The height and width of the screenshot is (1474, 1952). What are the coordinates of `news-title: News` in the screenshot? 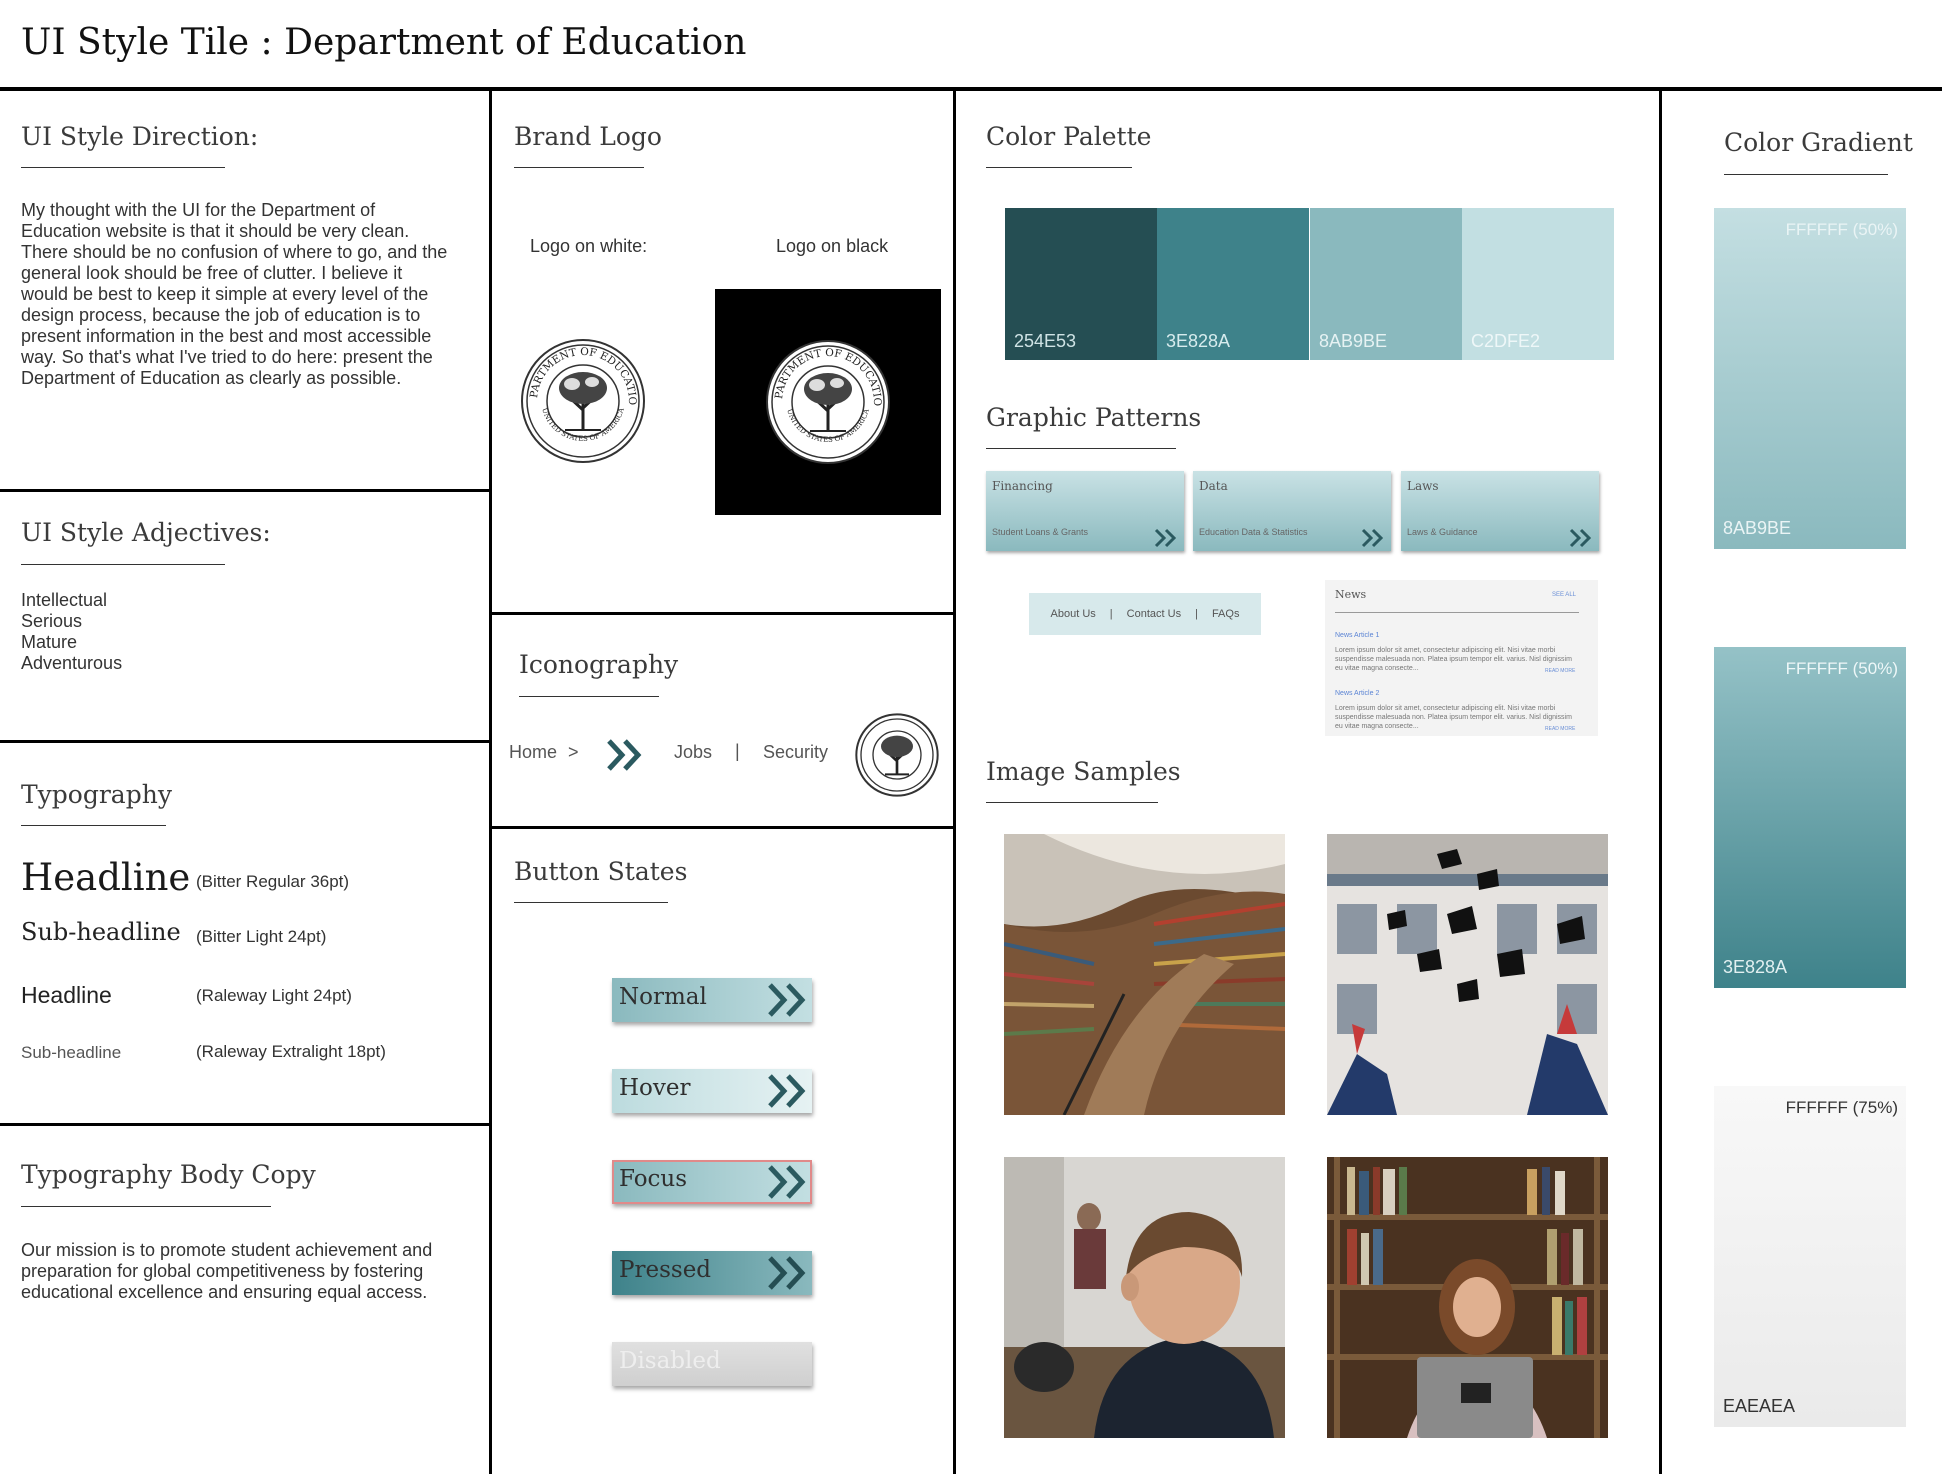 It's located at (1351, 594).